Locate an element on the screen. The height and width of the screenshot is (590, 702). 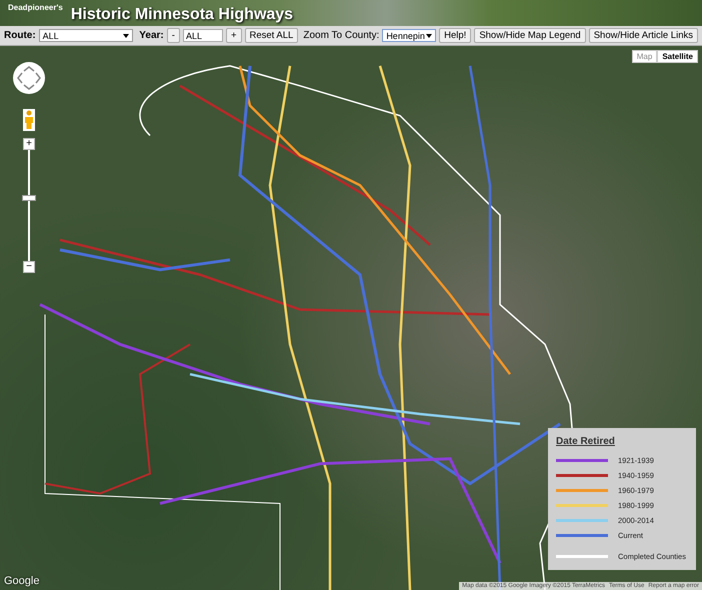
person-icon is located at coordinates (29, 120).